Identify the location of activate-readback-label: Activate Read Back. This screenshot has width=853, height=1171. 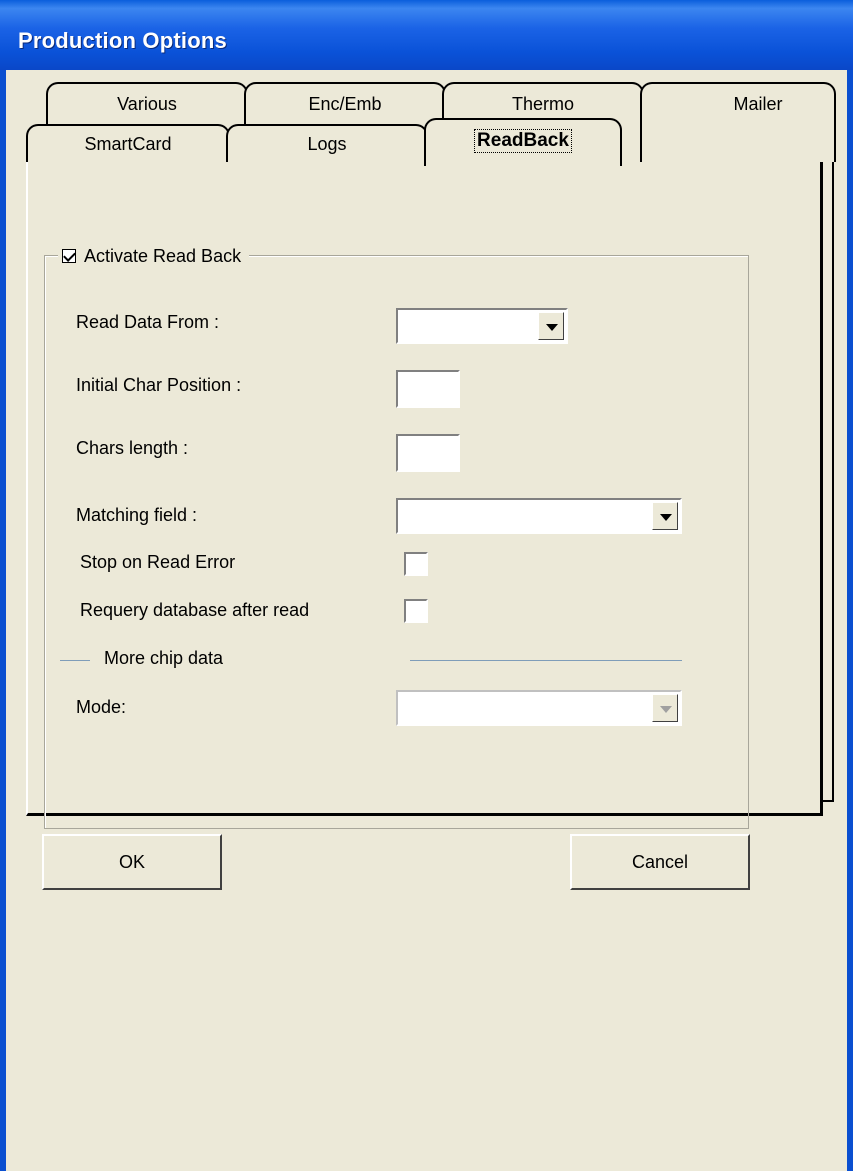
(163, 255).